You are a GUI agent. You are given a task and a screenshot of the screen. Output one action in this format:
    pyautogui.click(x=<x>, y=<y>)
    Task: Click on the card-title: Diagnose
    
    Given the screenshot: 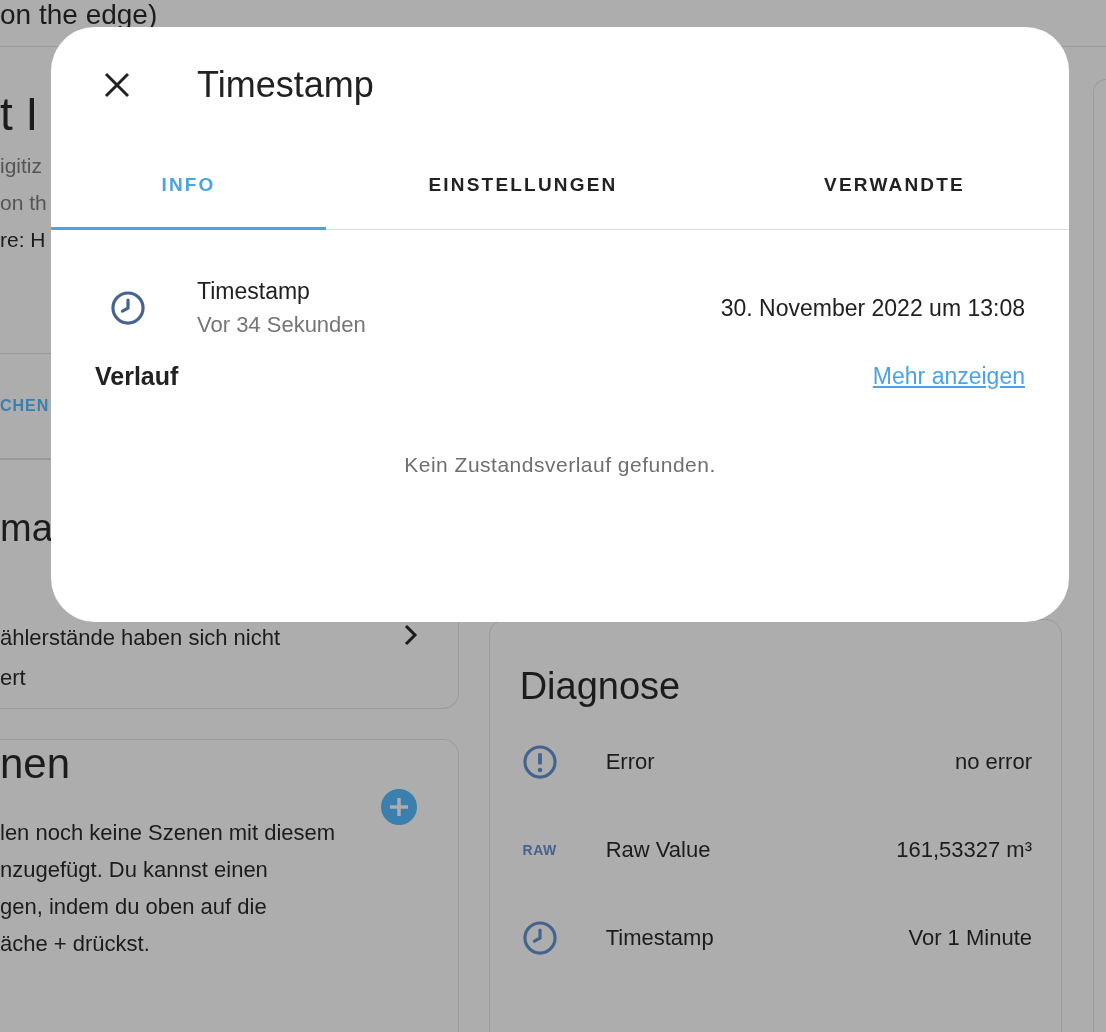 What is the action you would take?
    pyautogui.click(x=600, y=686)
    